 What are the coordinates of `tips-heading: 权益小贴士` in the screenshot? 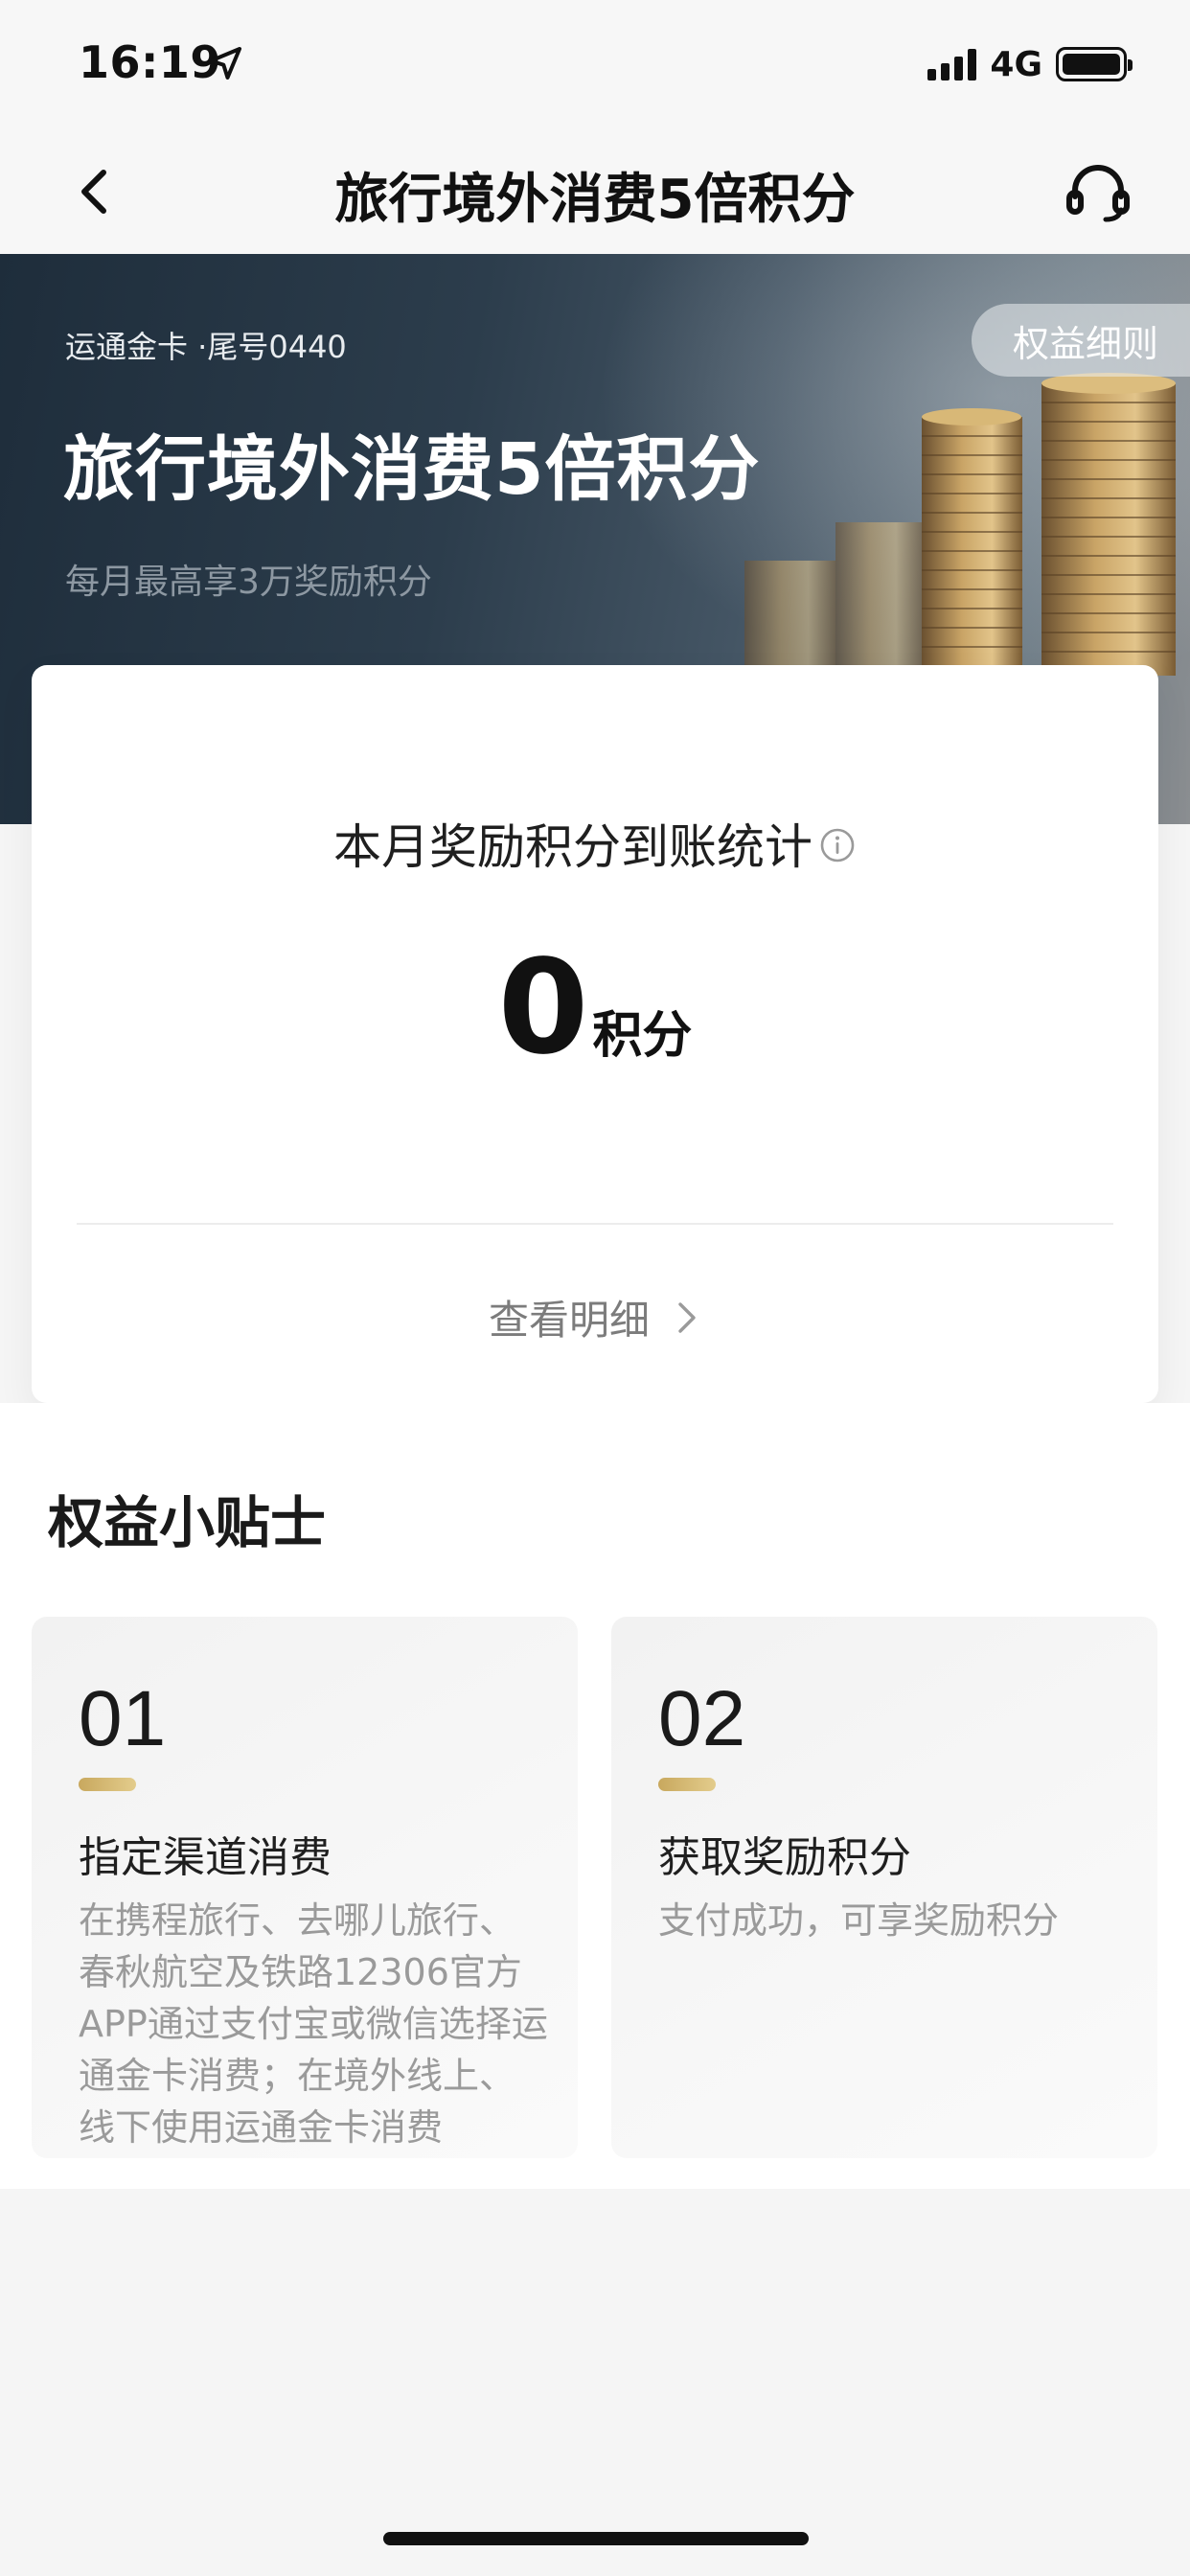 It's located at (187, 1522).